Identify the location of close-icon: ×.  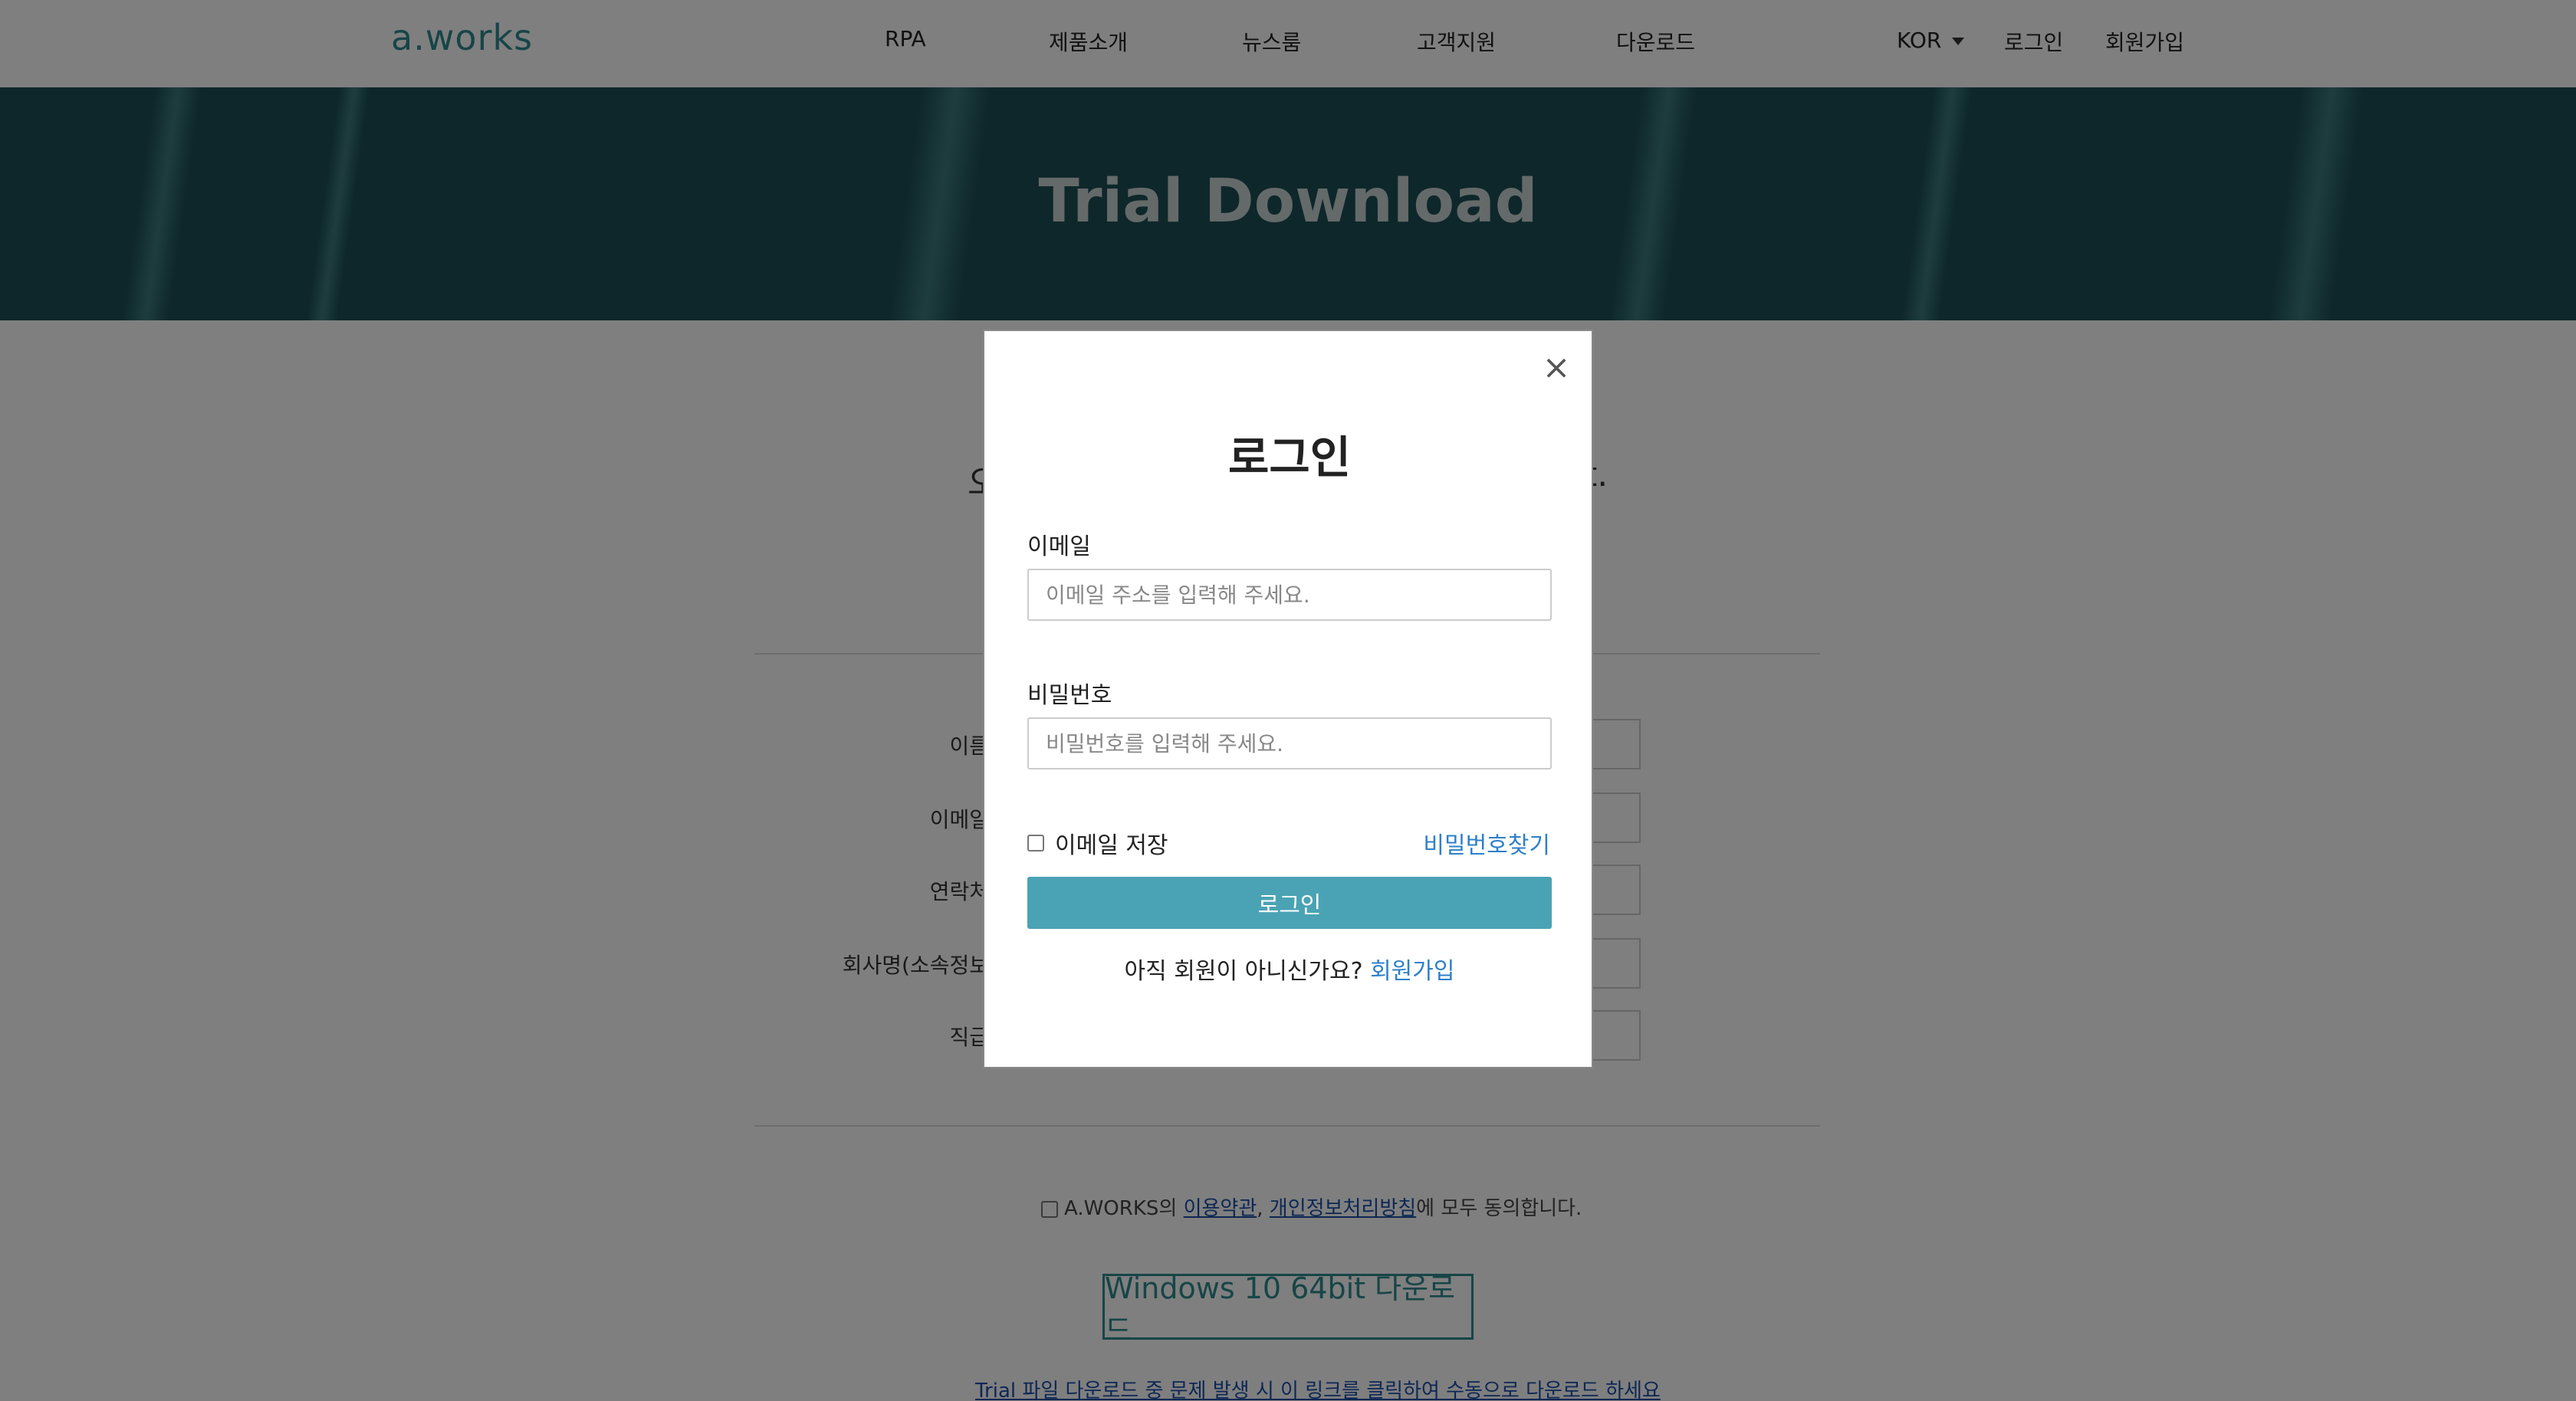
(1556, 367).